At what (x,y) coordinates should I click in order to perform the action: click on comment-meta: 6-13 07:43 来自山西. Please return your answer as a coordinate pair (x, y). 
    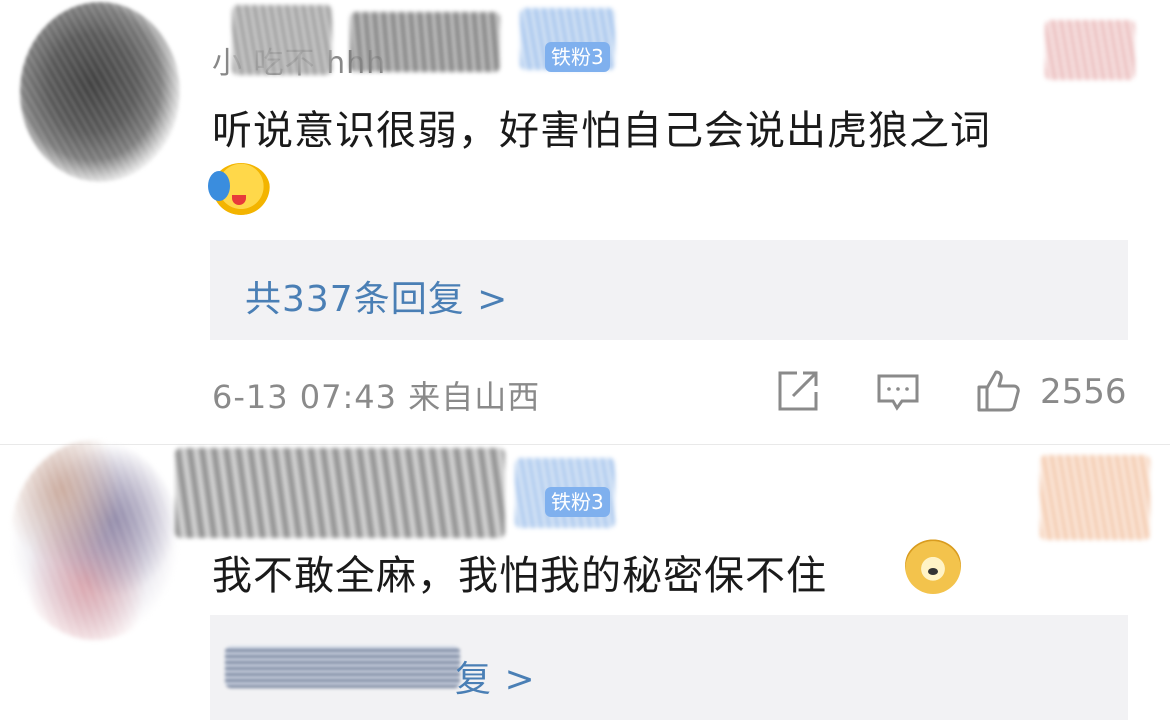
    Looking at the image, I should click on (376, 395).